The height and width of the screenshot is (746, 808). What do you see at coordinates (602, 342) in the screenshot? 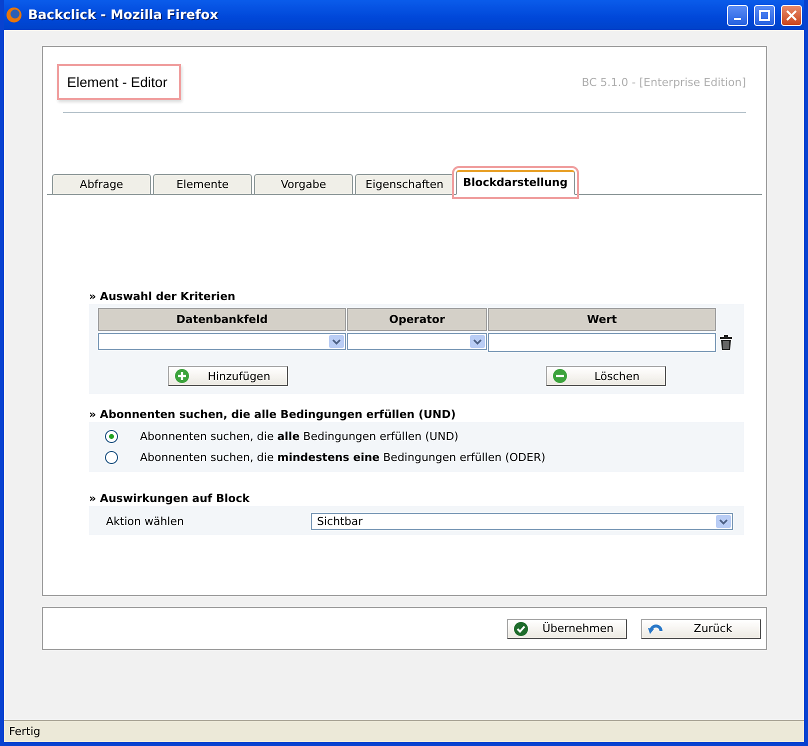
I see `value-input` at bounding box center [602, 342].